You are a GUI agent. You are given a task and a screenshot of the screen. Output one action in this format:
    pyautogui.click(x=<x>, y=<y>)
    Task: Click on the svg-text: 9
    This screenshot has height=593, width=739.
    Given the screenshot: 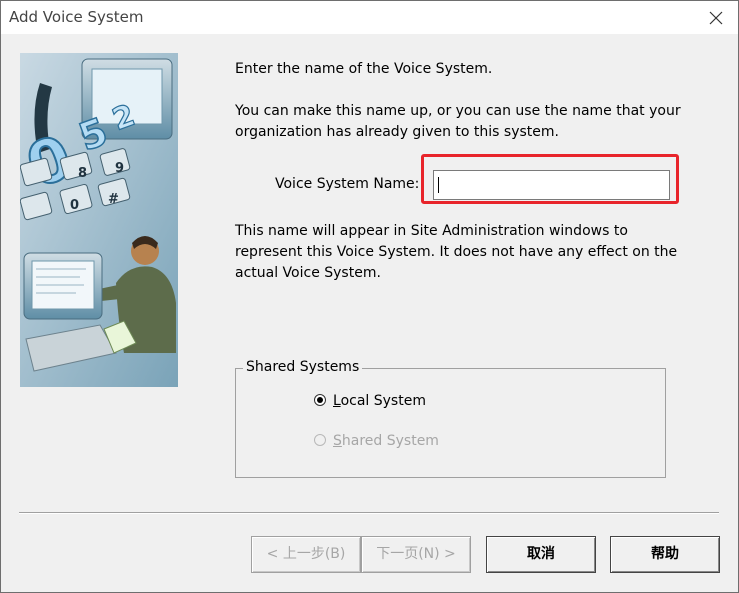 What is the action you would take?
    pyautogui.click(x=119, y=168)
    